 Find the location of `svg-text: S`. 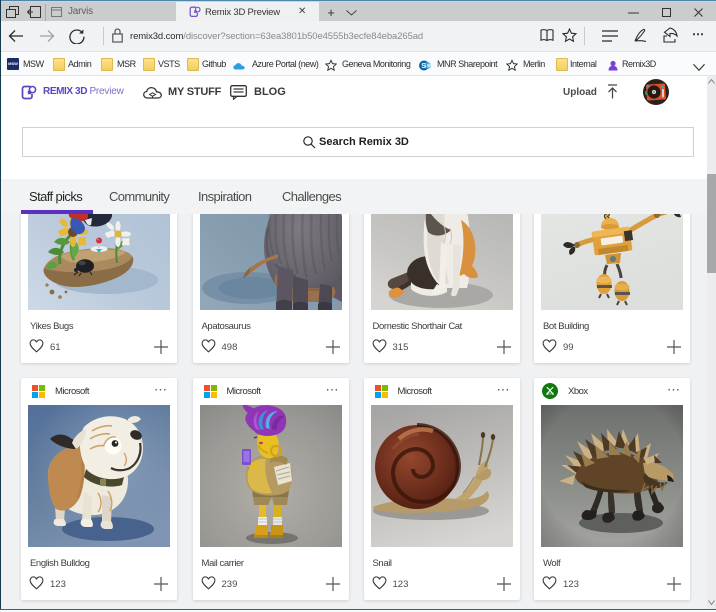

svg-text: S is located at coordinates (423, 65).